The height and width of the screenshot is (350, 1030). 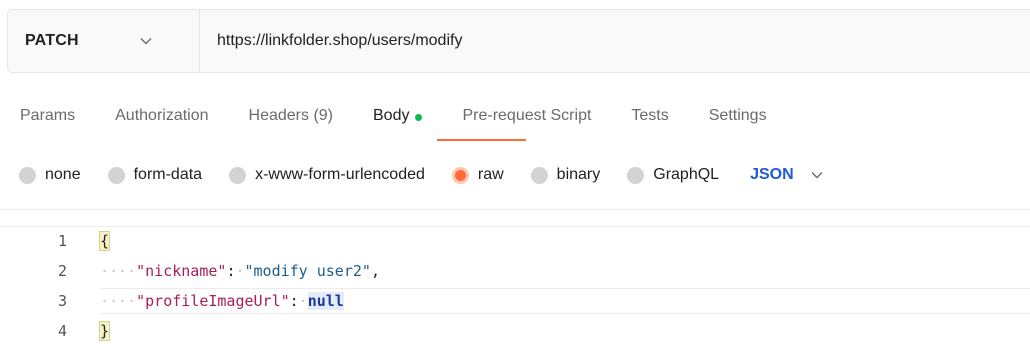 What do you see at coordinates (565, 301) in the screenshot?
I see `current-line-highlight` at bounding box center [565, 301].